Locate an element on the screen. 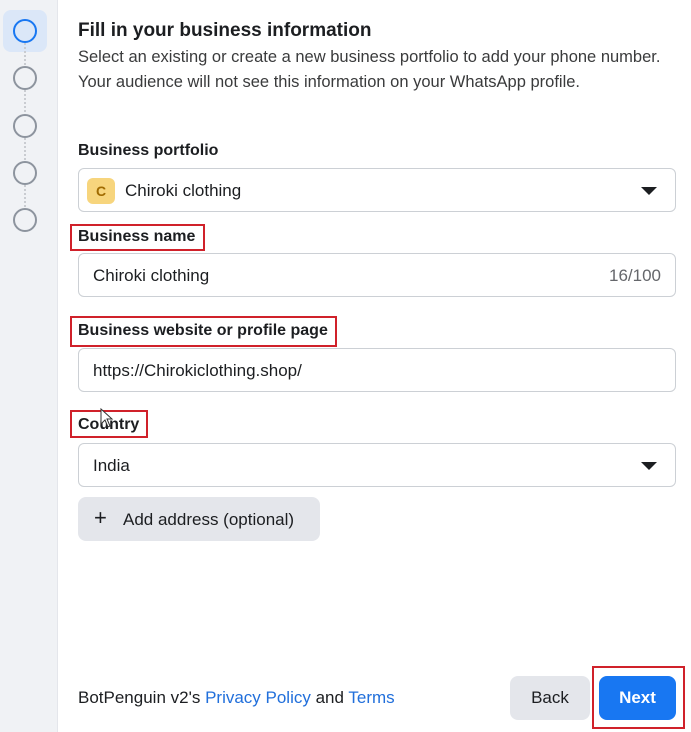 The height and width of the screenshot is (732, 691). website-label: Business website or profile page is located at coordinates (203, 330).